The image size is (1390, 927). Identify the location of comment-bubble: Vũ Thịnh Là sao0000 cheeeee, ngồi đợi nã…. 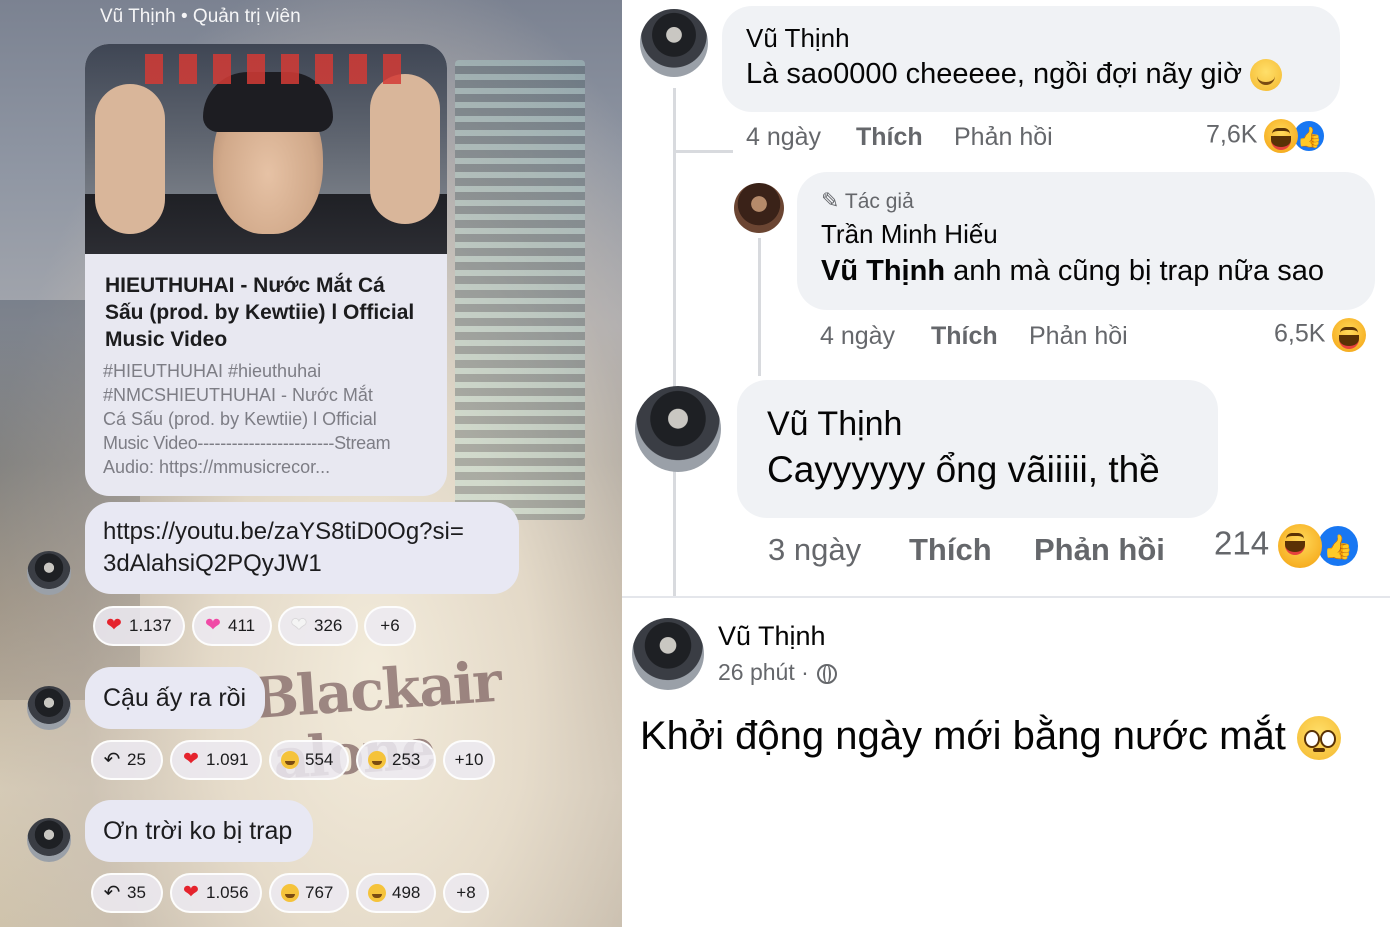
(1031, 59).